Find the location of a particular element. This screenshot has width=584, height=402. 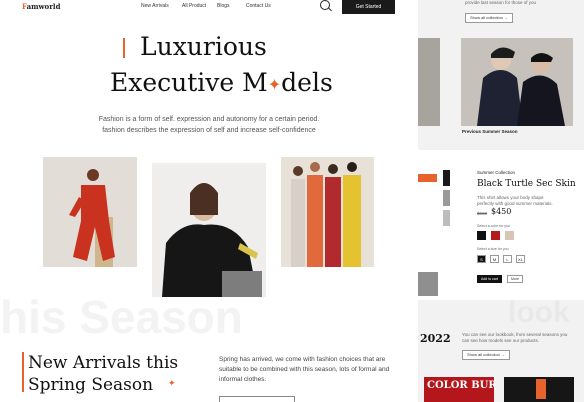

diamond-icon: ✦ is located at coordinates (274, 84).